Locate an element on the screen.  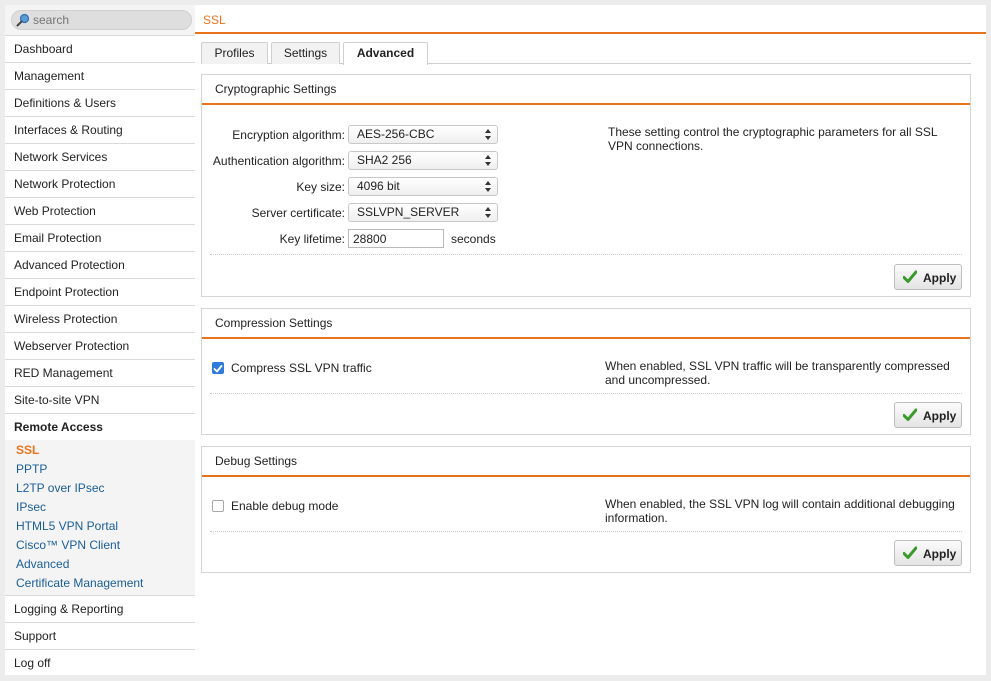
cert-value: SSLVPN_SERVER is located at coordinates (408, 212).